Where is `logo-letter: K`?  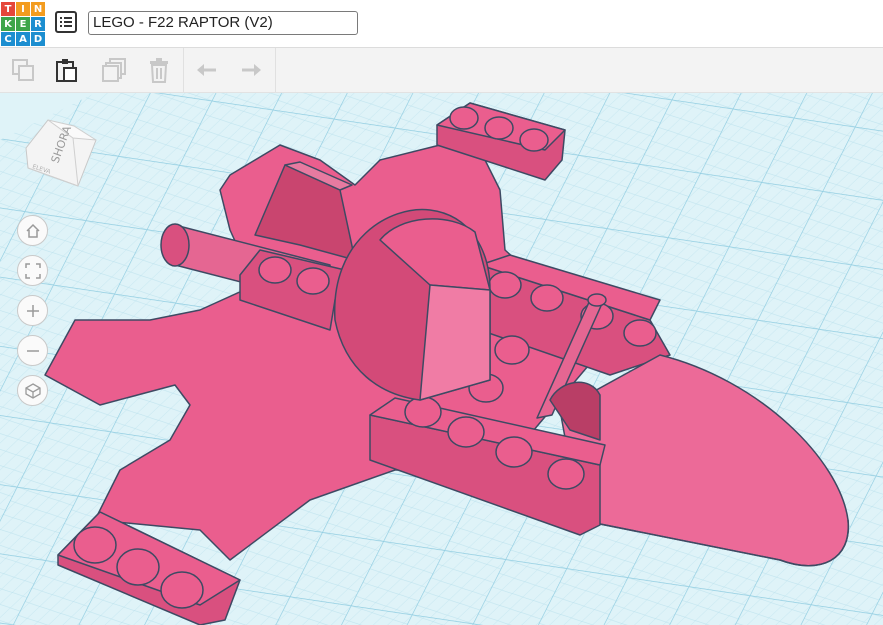
logo-letter: K is located at coordinates (8, 24).